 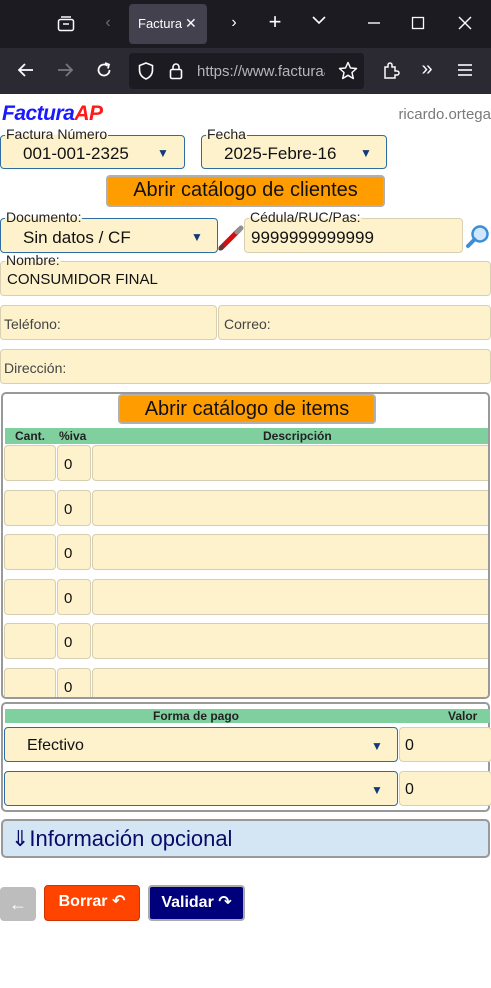 I want to click on address-placeholder: Dirección:, so click(x=35, y=368).